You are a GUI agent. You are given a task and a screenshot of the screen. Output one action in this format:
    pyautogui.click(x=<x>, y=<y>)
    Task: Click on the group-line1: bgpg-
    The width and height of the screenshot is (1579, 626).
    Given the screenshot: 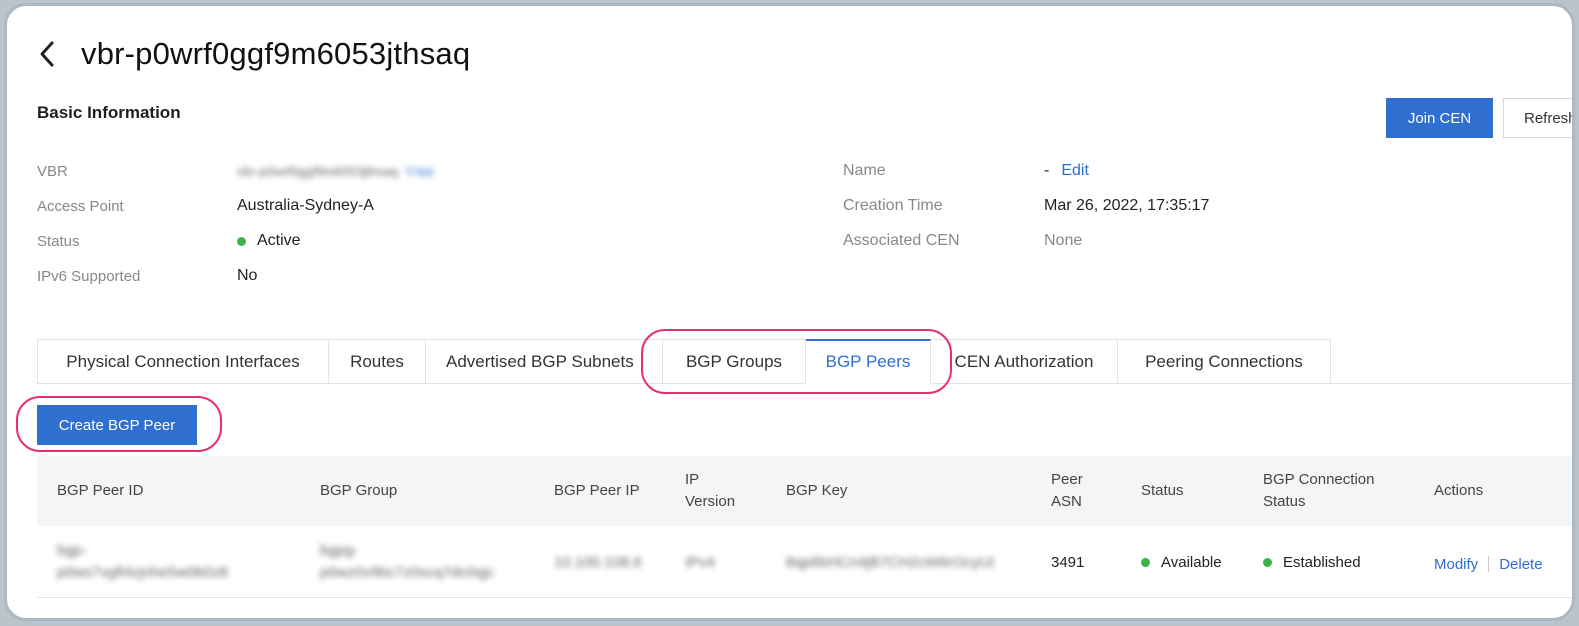 What is the action you would take?
    pyautogui.click(x=339, y=550)
    